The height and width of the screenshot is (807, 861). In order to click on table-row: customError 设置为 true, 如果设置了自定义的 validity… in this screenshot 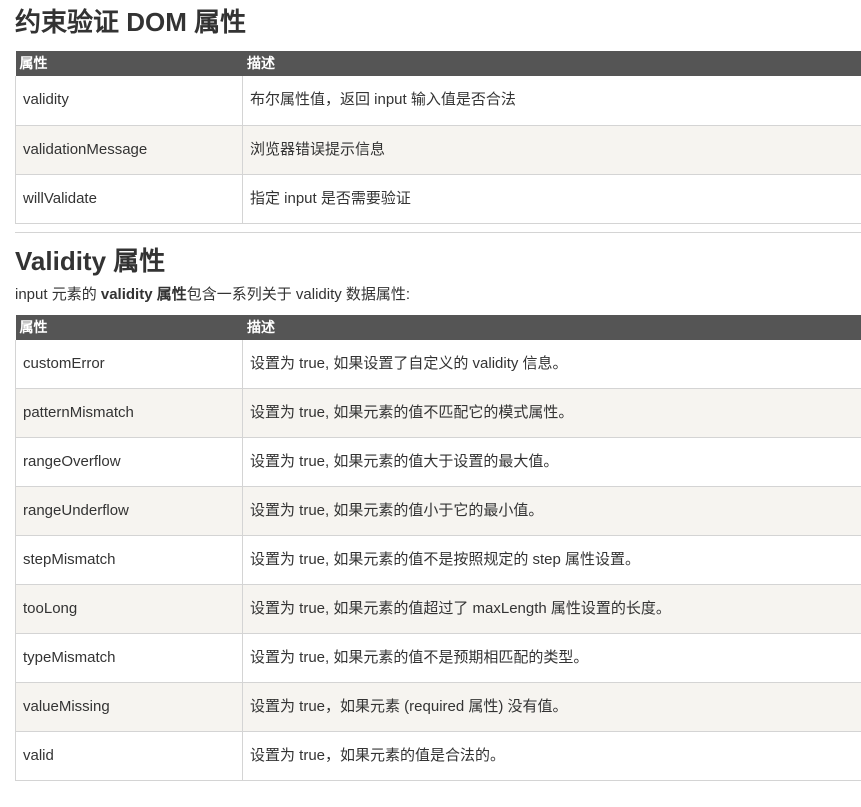, I will do `click(438, 364)`.